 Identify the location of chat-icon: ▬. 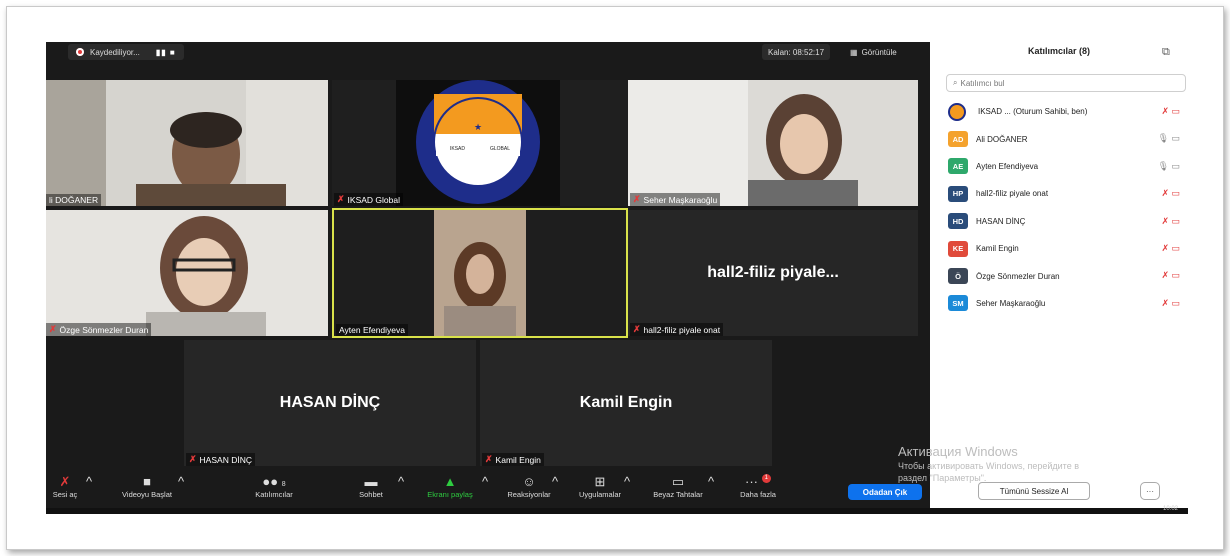
(371, 481).